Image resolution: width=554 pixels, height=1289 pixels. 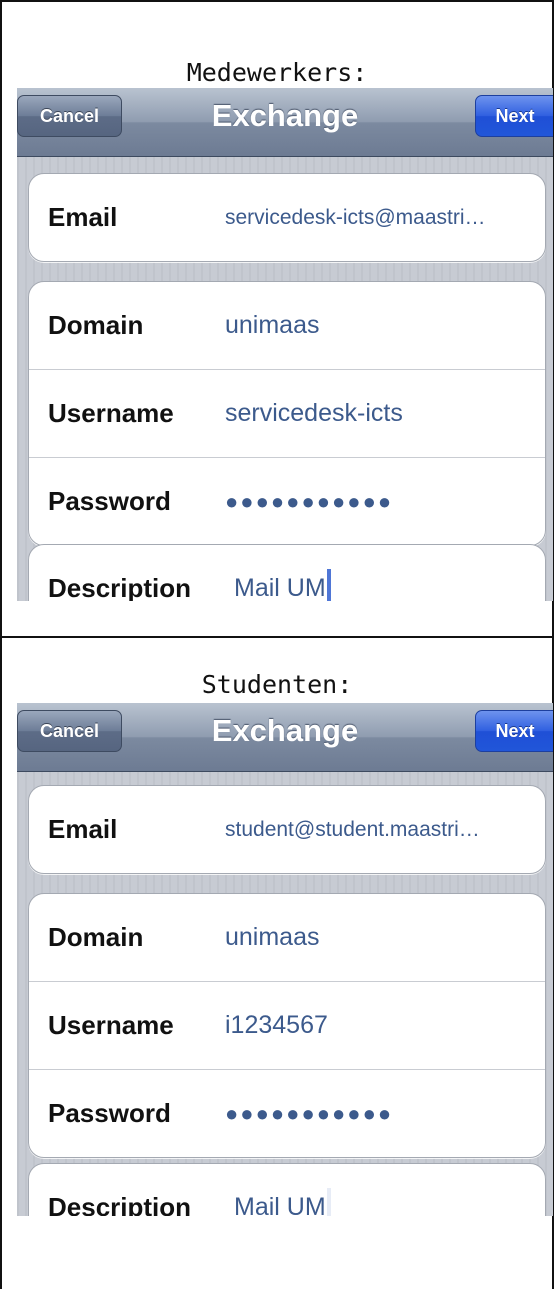 What do you see at coordinates (277, 684) in the screenshot?
I see `section-caption-studenten: Studenten:` at bounding box center [277, 684].